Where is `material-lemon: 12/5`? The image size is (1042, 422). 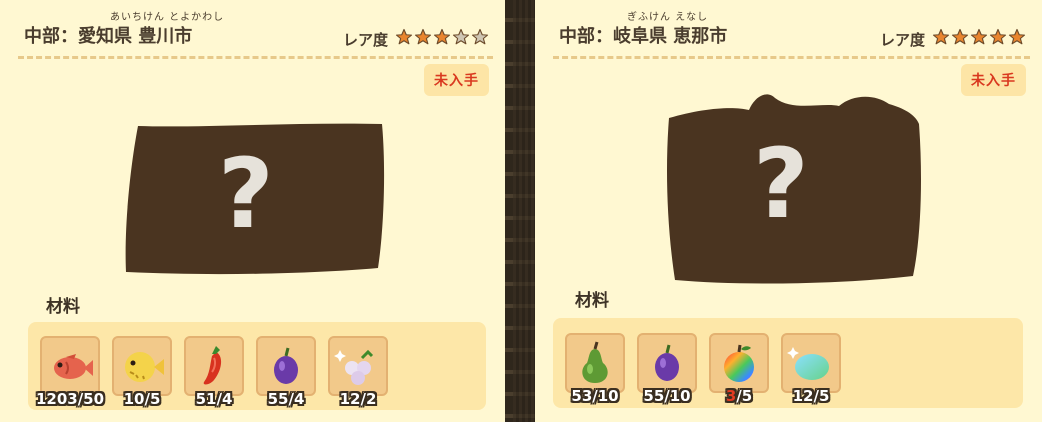 material-lemon: 12/5 is located at coordinates (811, 369).